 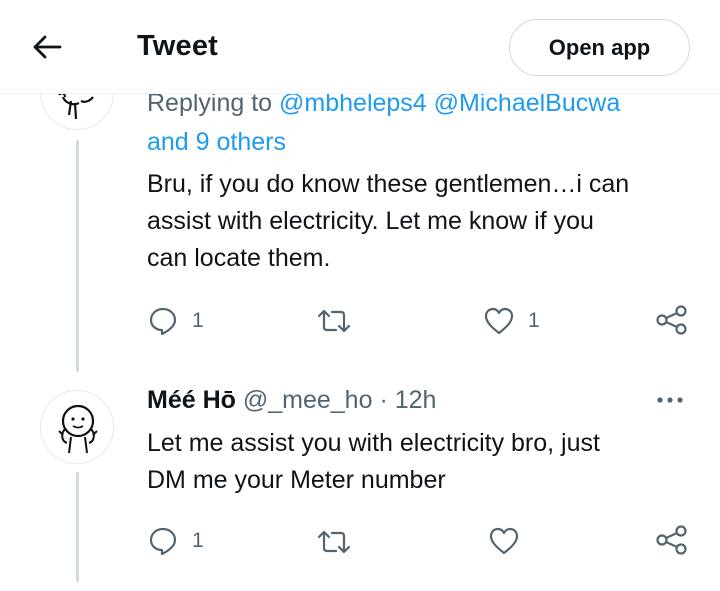 What do you see at coordinates (599, 47) in the screenshot?
I see `open-app-button: Open app` at bounding box center [599, 47].